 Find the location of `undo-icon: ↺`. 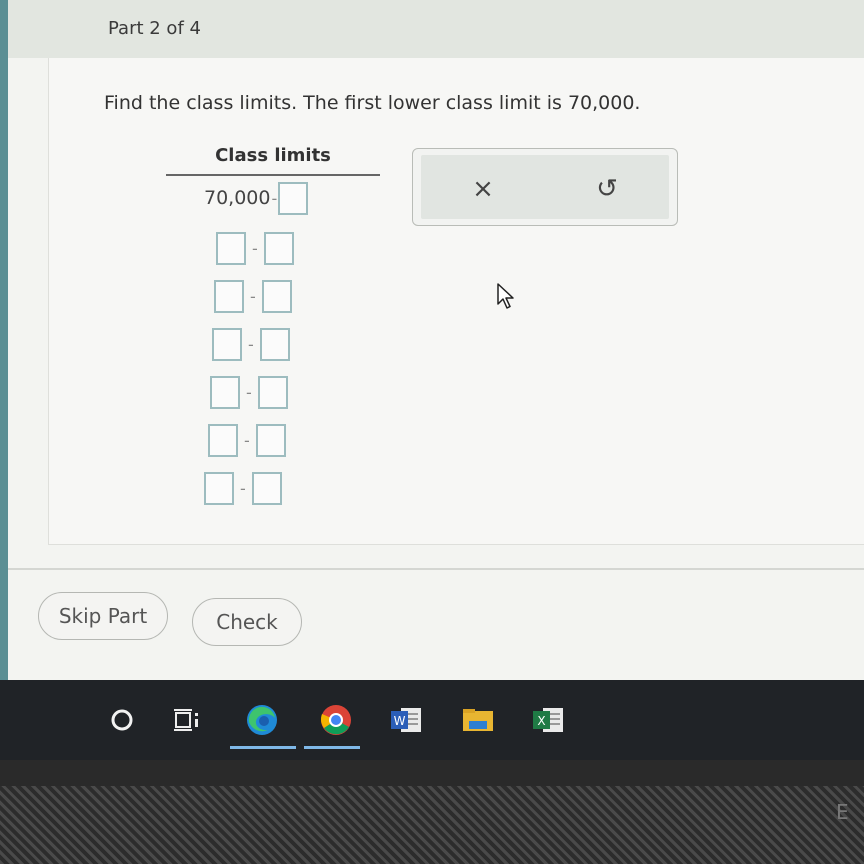

undo-icon: ↺ is located at coordinates (607, 189).